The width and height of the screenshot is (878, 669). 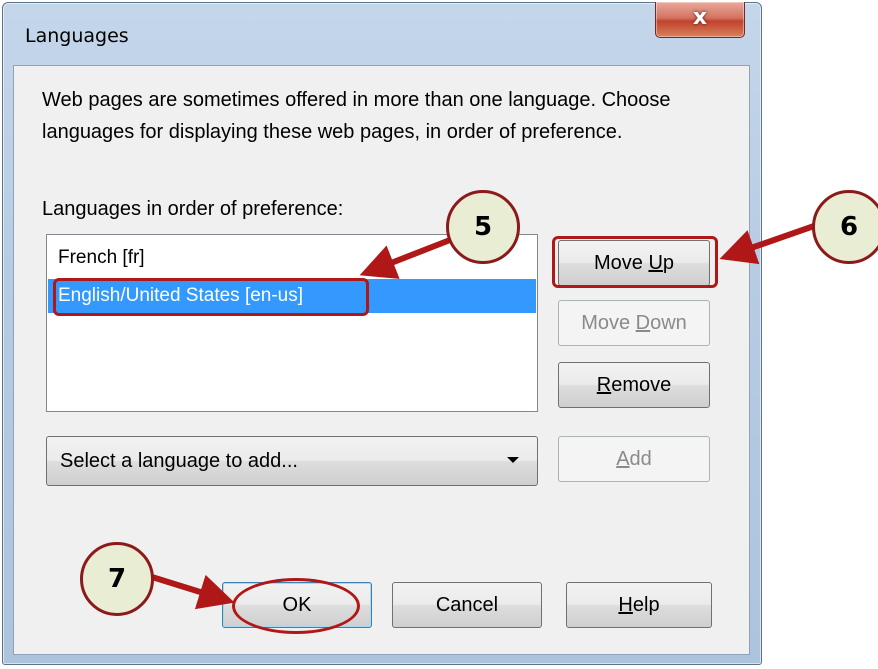 I want to click on close-button: x, so click(x=700, y=20).